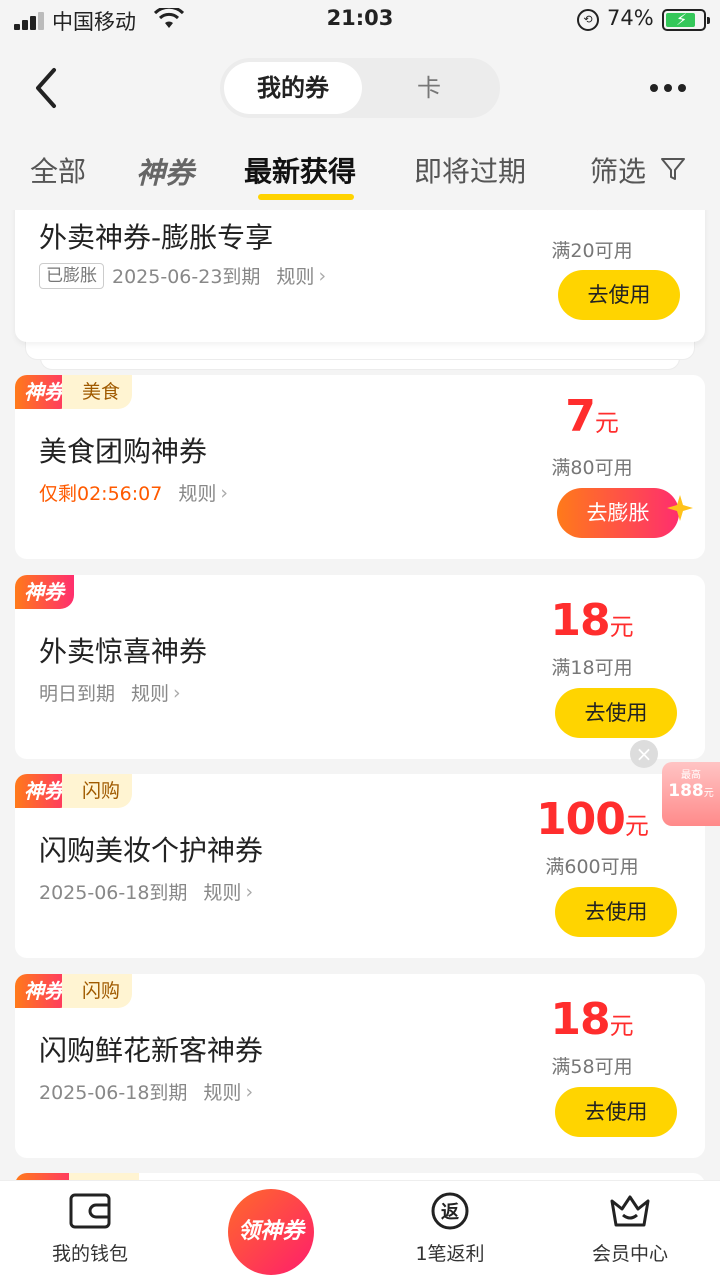 This screenshot has width=720, height=1280. What do you see at coordinates (618, 513) in the screenshot?
I see `inflate-coupon-button: 去膨胀` at bounding box center [618, 513].